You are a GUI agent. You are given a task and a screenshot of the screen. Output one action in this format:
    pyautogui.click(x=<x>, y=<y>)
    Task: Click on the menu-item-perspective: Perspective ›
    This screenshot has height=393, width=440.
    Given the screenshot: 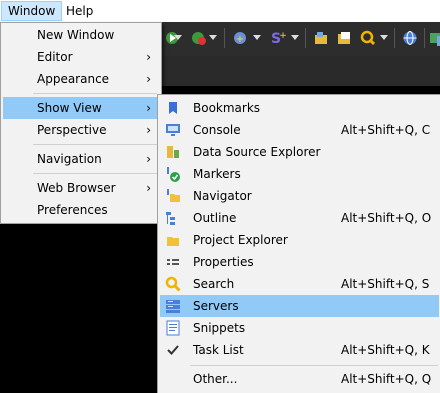 What is the action you would take?
    pyautogui.click(x=81, y=130)
    